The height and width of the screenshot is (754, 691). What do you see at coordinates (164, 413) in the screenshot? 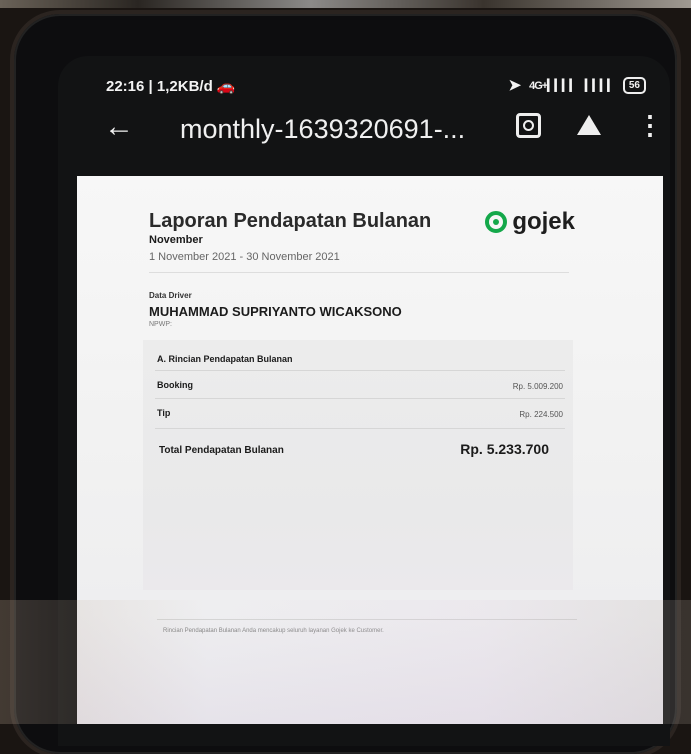
I see `tip-label: Tip` at bounding box center [164, 413].